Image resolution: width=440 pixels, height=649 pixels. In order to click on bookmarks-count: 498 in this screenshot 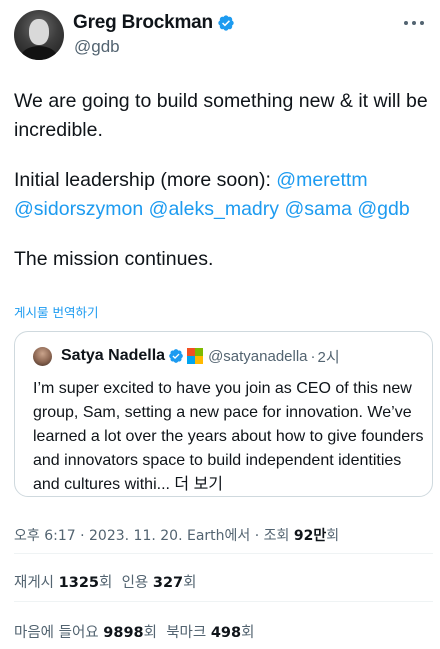, I will do `click(226, 633)`.